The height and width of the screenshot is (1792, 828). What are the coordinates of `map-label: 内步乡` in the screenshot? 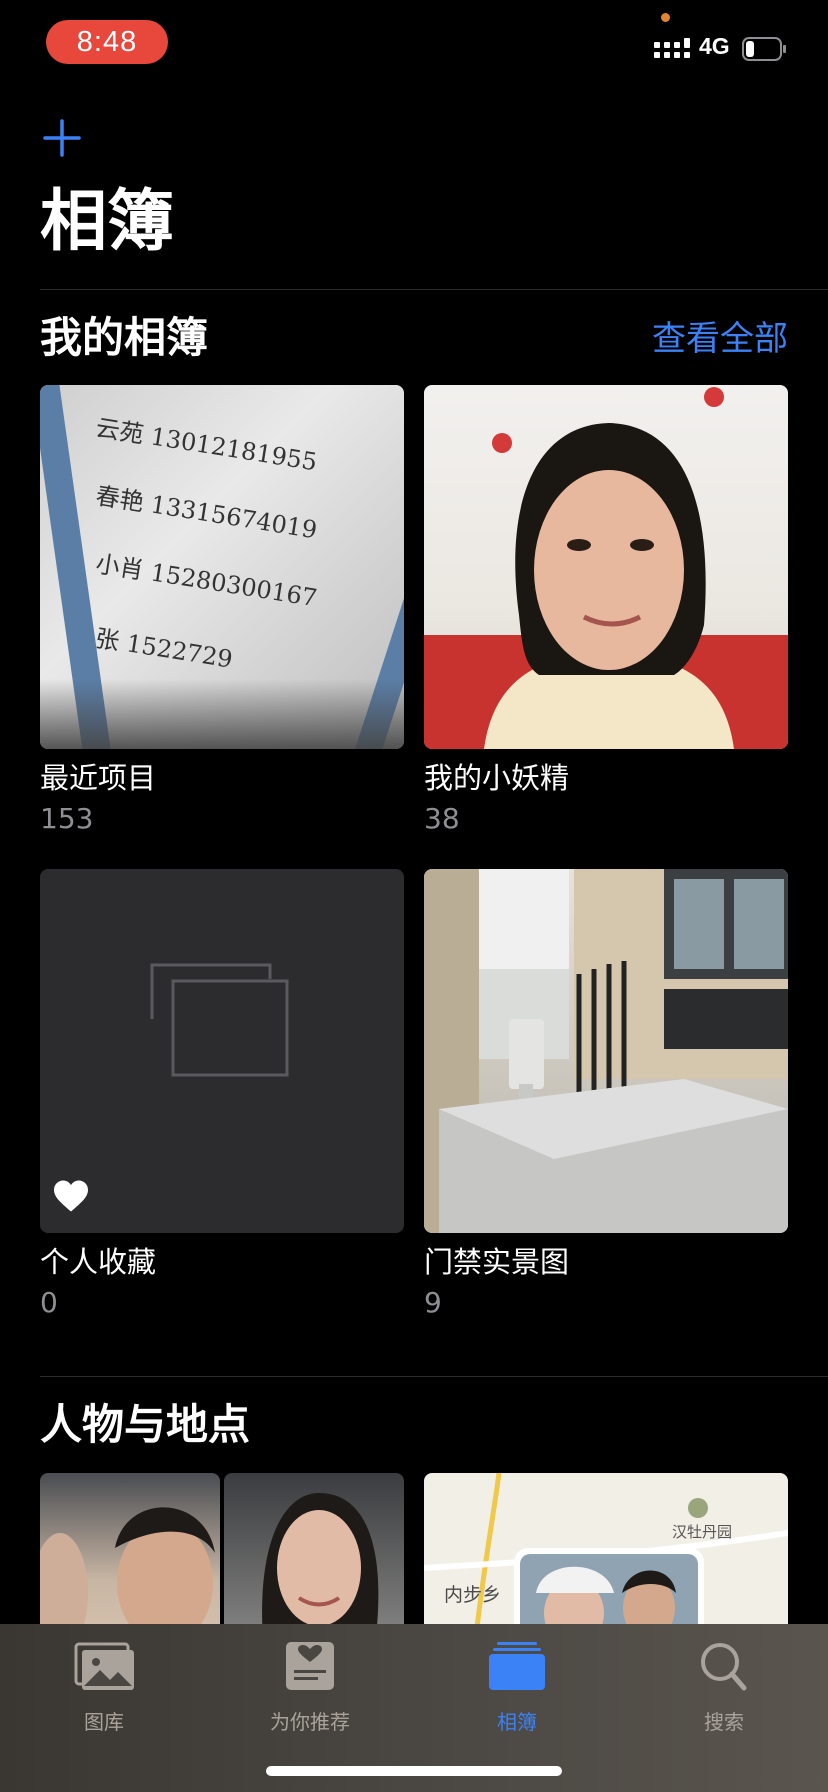 It's located at (473, 1595).